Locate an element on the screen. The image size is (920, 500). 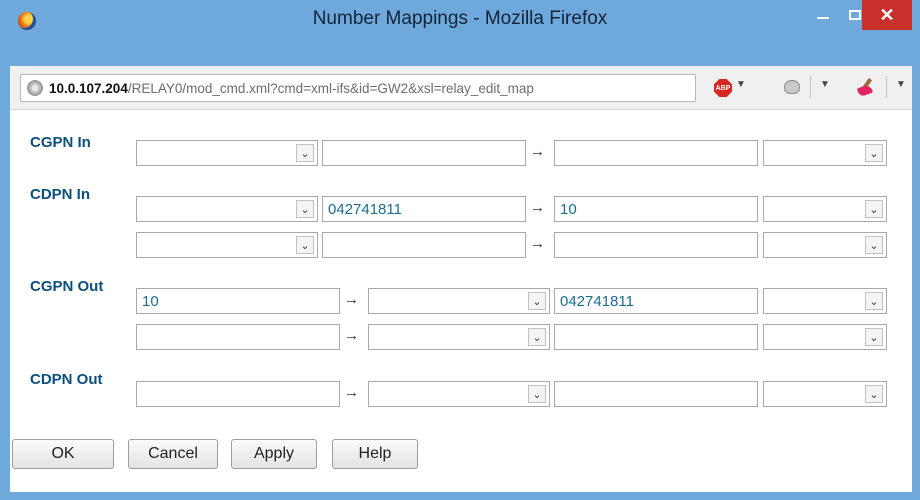
cdpn-in-type-select-2: ⌄ is located at coordinates (227, 245).